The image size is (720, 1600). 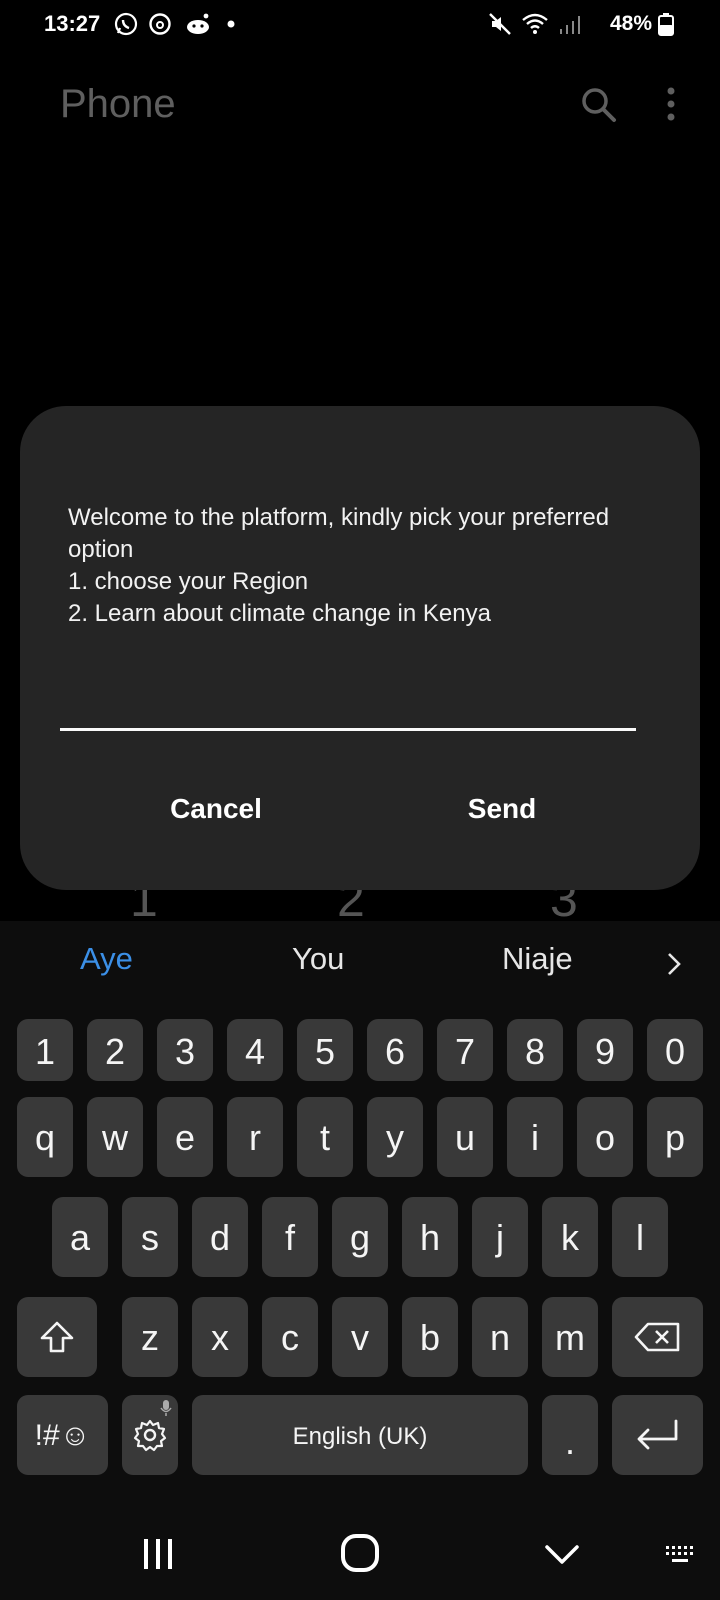 I want to click on period-key: ., so click(x=570, y=1435).